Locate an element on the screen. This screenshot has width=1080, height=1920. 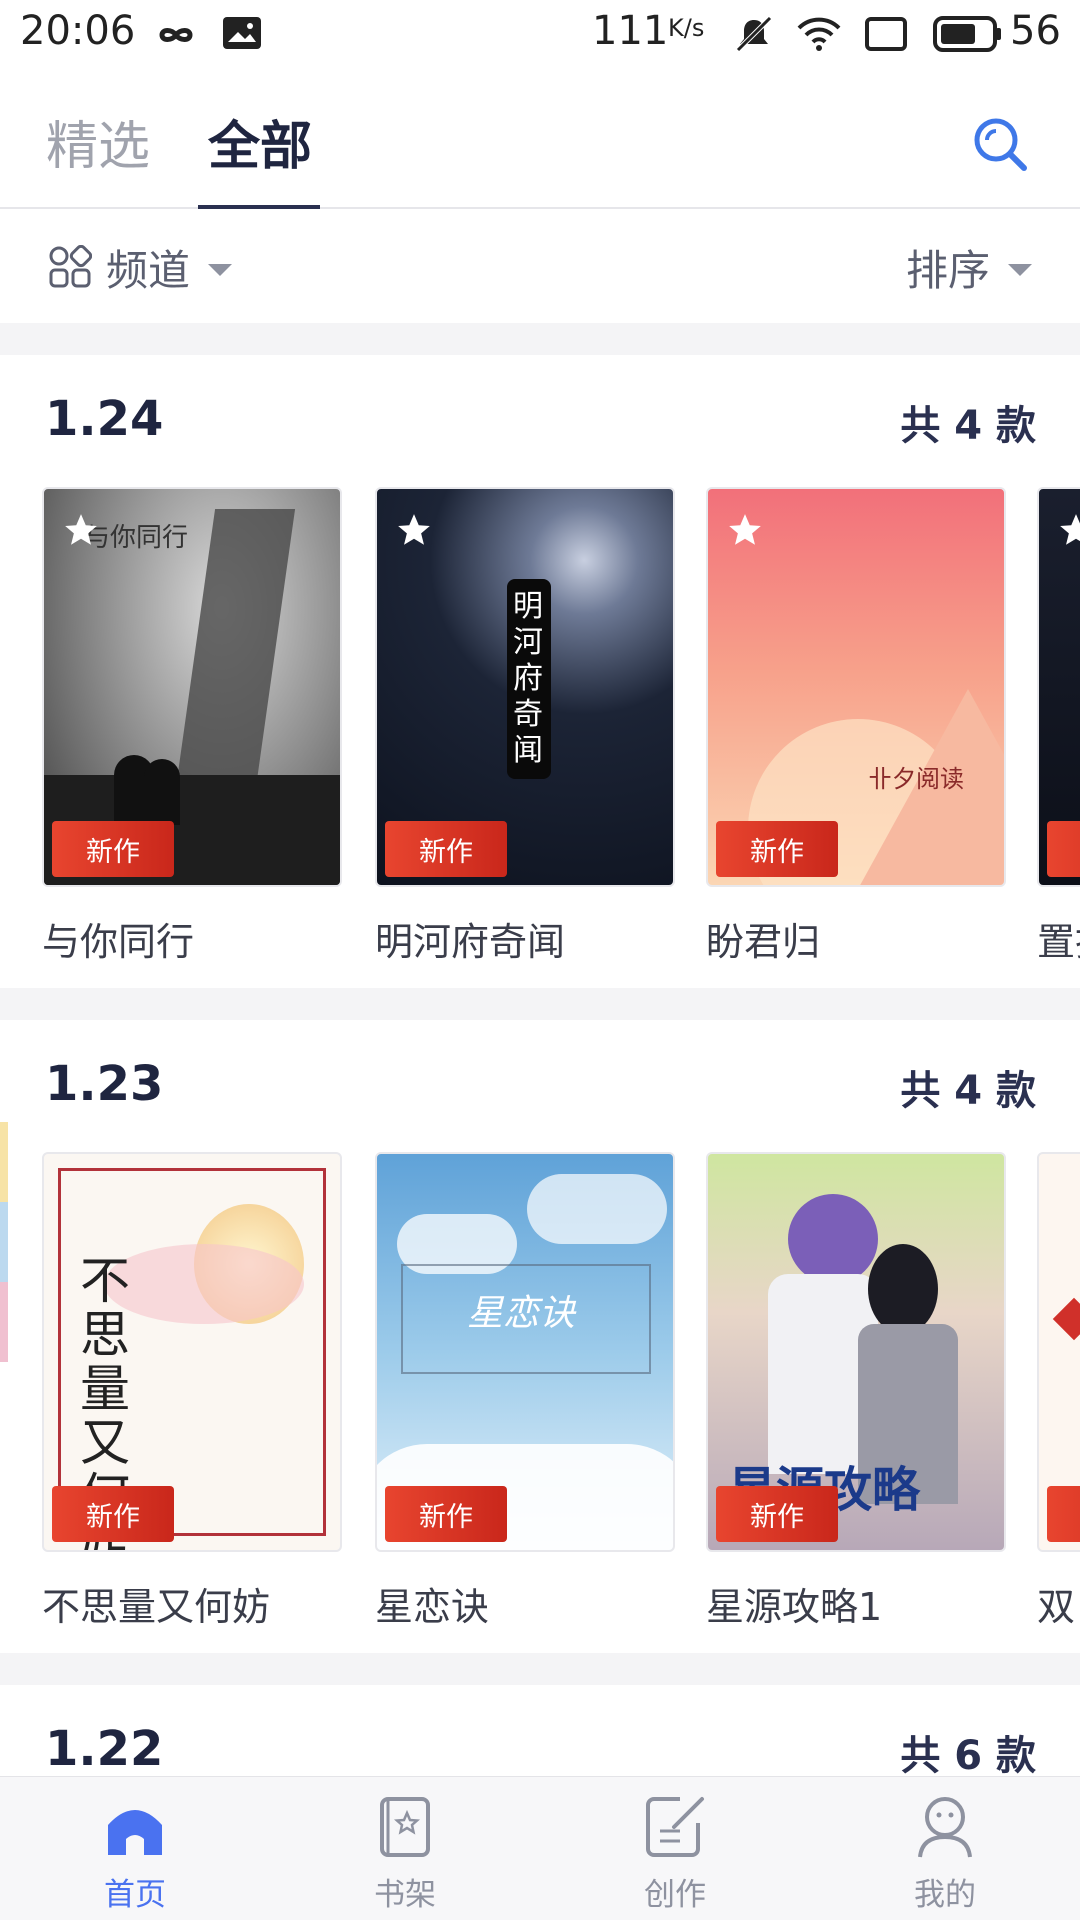
search-icon is located at coordinates (1000, 144).